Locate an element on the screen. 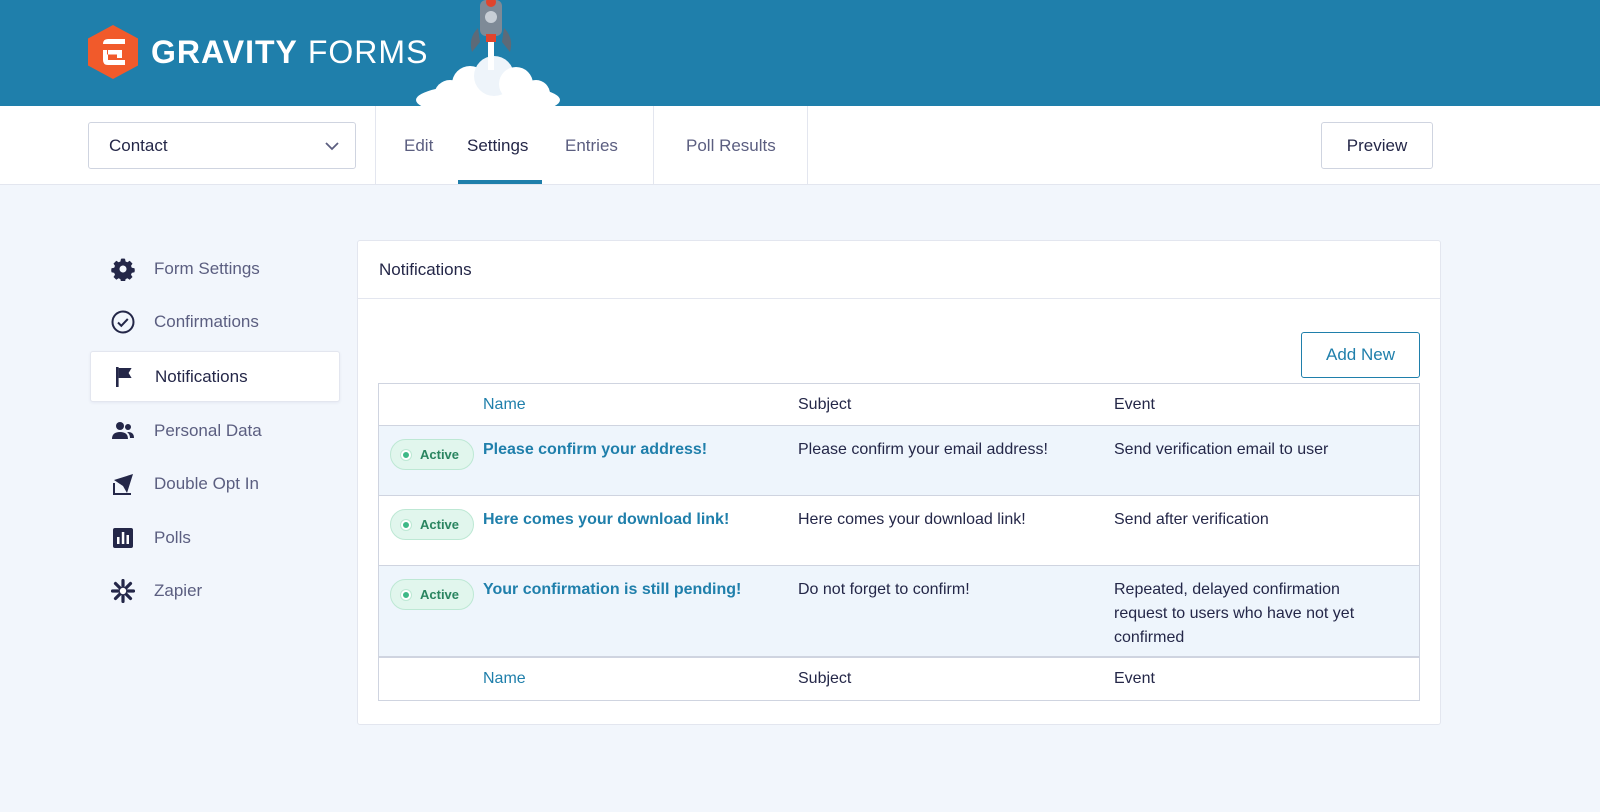  zapier-icon is located at coordinates (123, 591).